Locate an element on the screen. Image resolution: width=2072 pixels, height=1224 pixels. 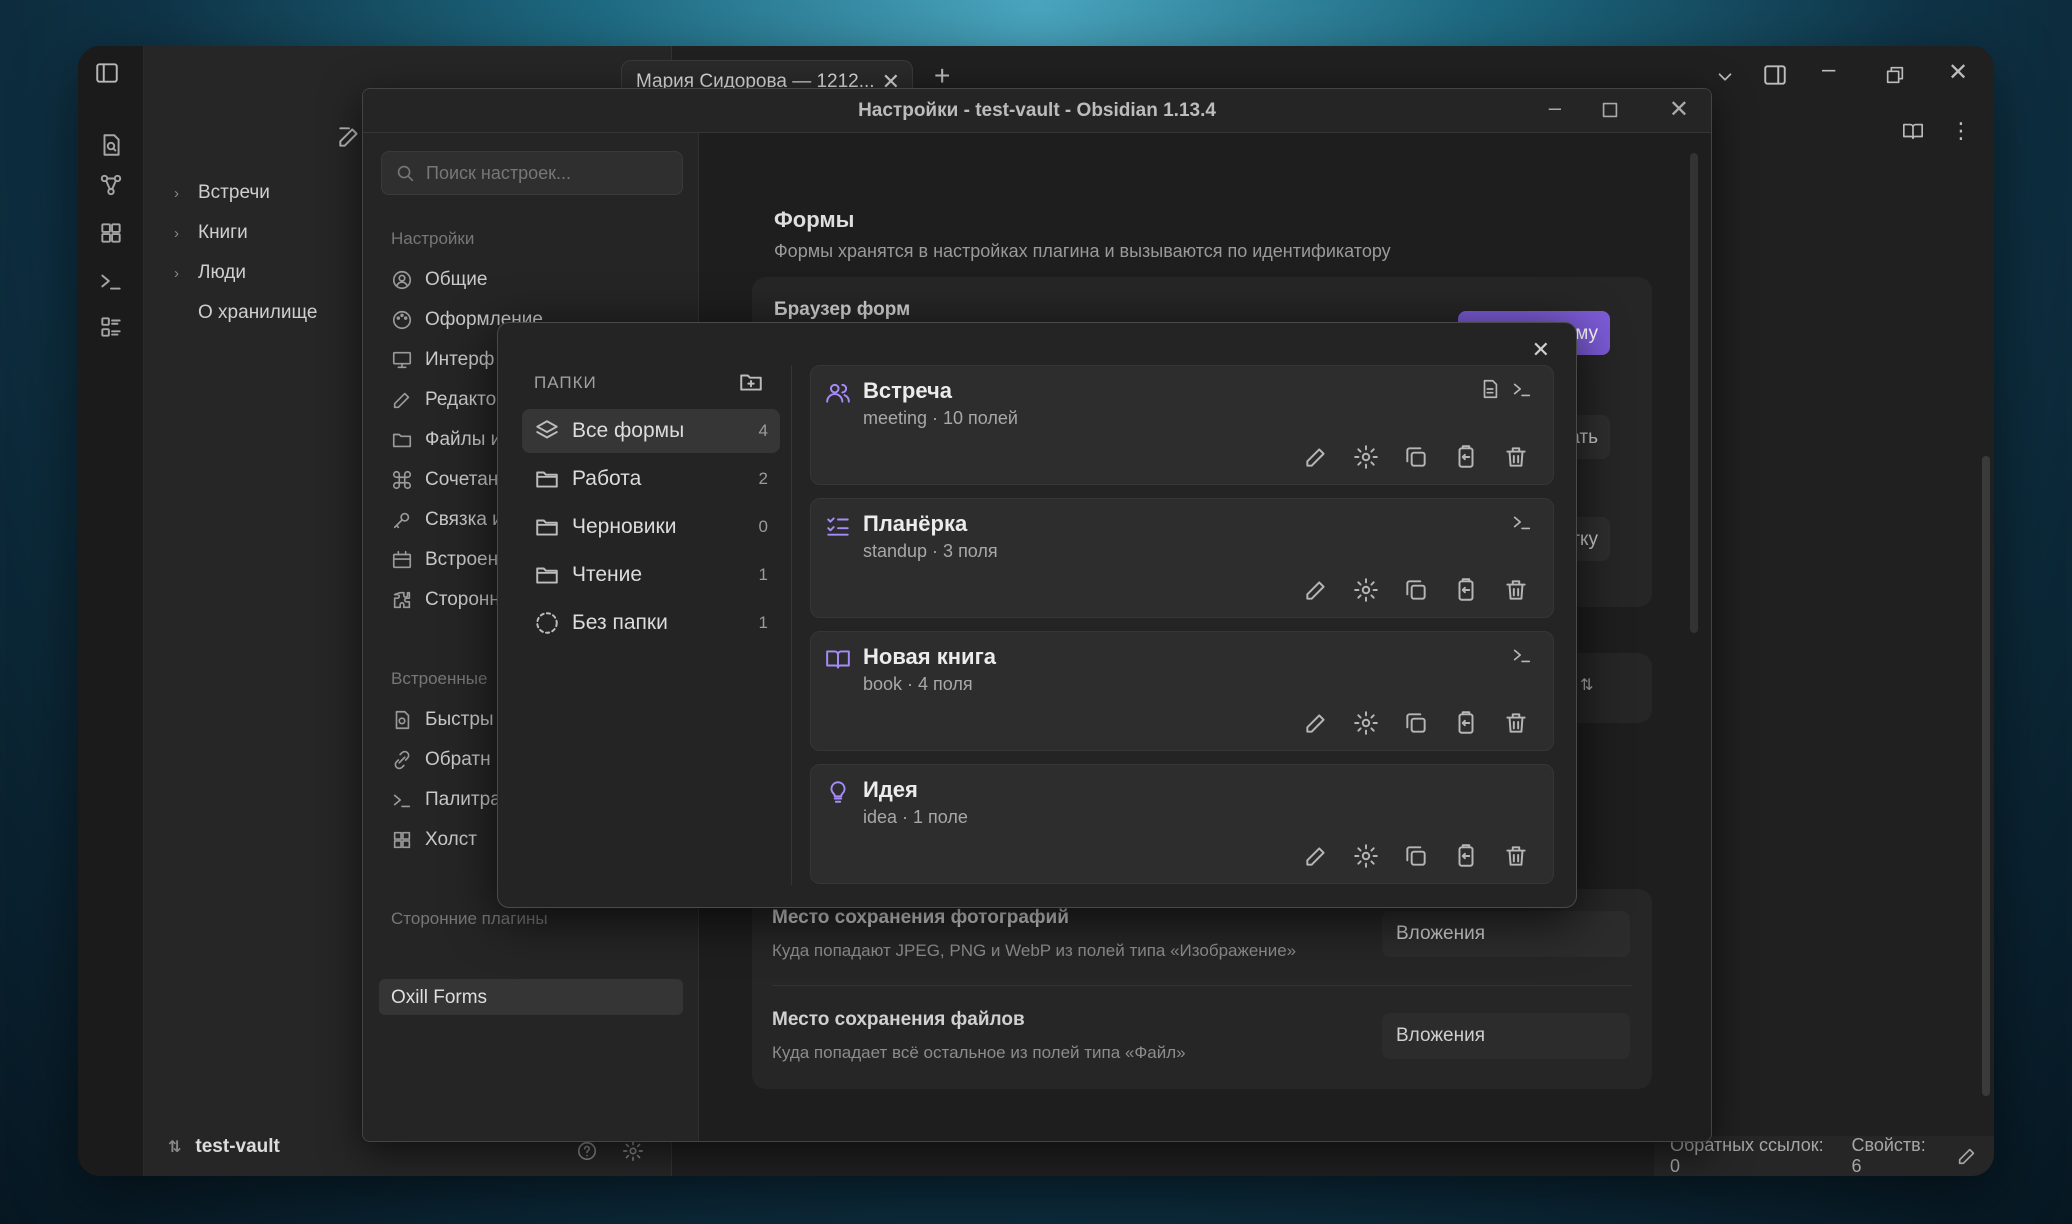
tree-item-meetings: › Встречи is located at coordinates (222, 193).